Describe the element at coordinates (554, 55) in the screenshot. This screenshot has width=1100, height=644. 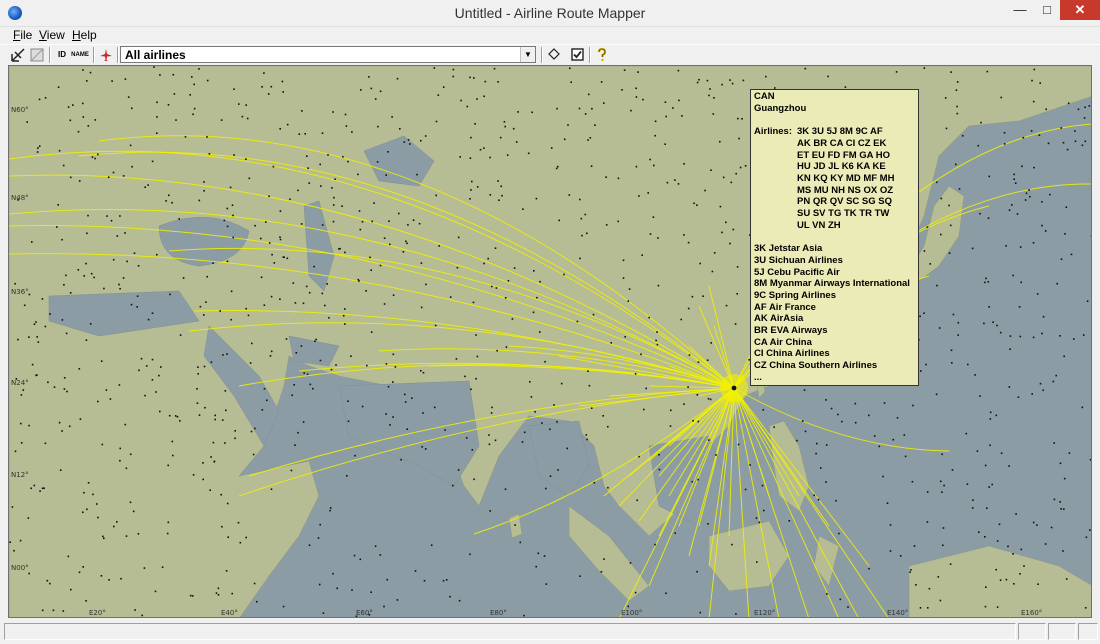
I see `diamond-button` at that location.